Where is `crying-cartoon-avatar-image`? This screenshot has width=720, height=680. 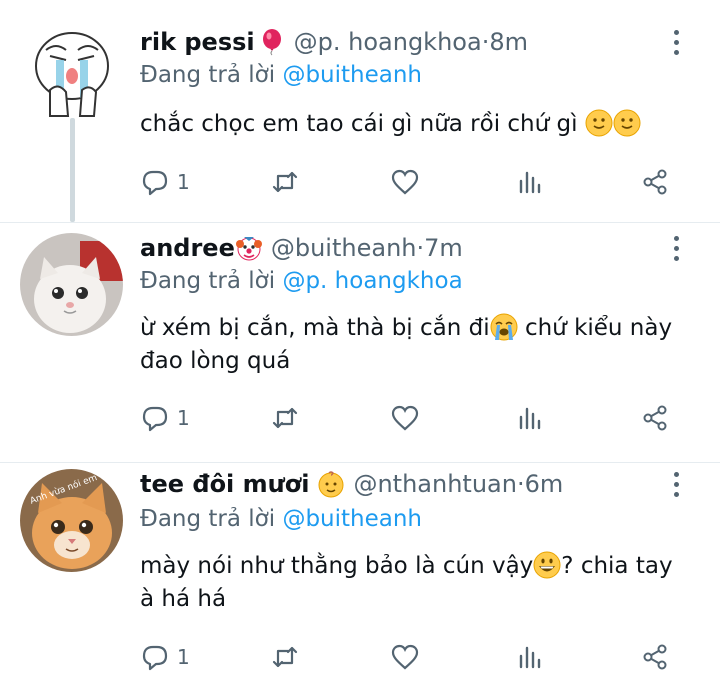
crying-cartoon-avatar-image is located at coordinates (71, 71).